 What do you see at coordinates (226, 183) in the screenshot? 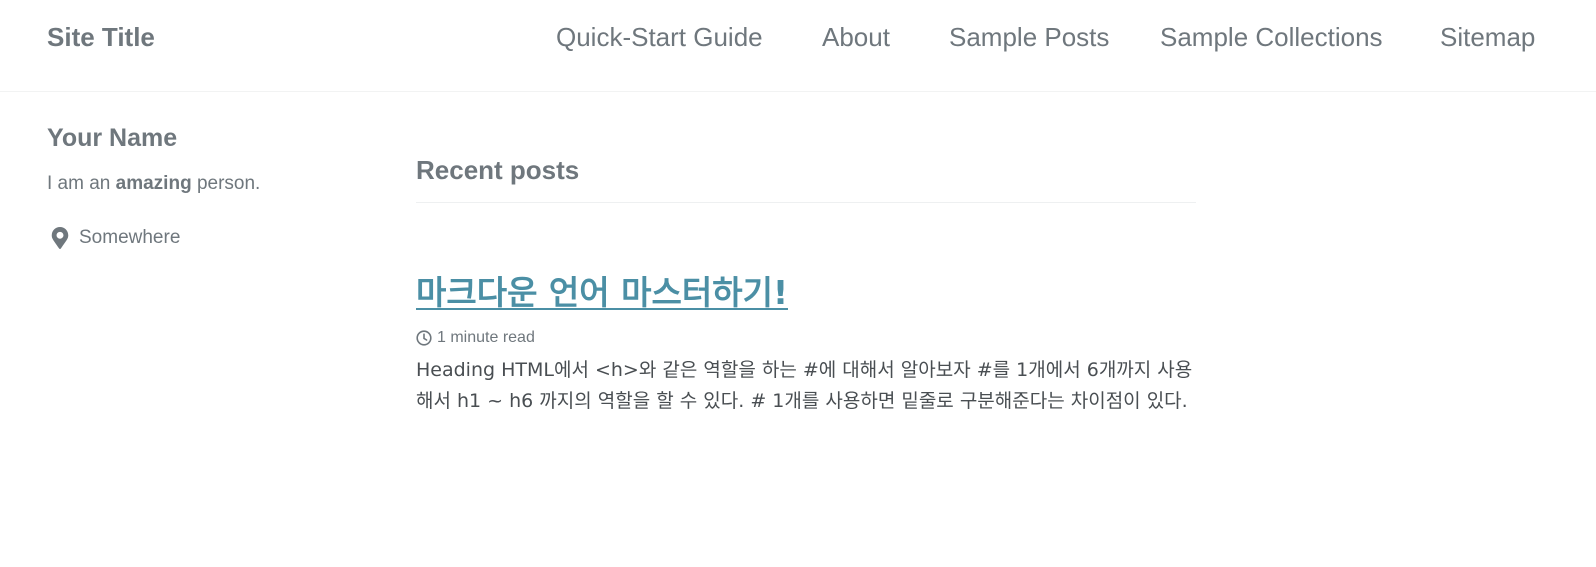
I see `author-bio-suffix: person.` at bounding box center [226, 183].